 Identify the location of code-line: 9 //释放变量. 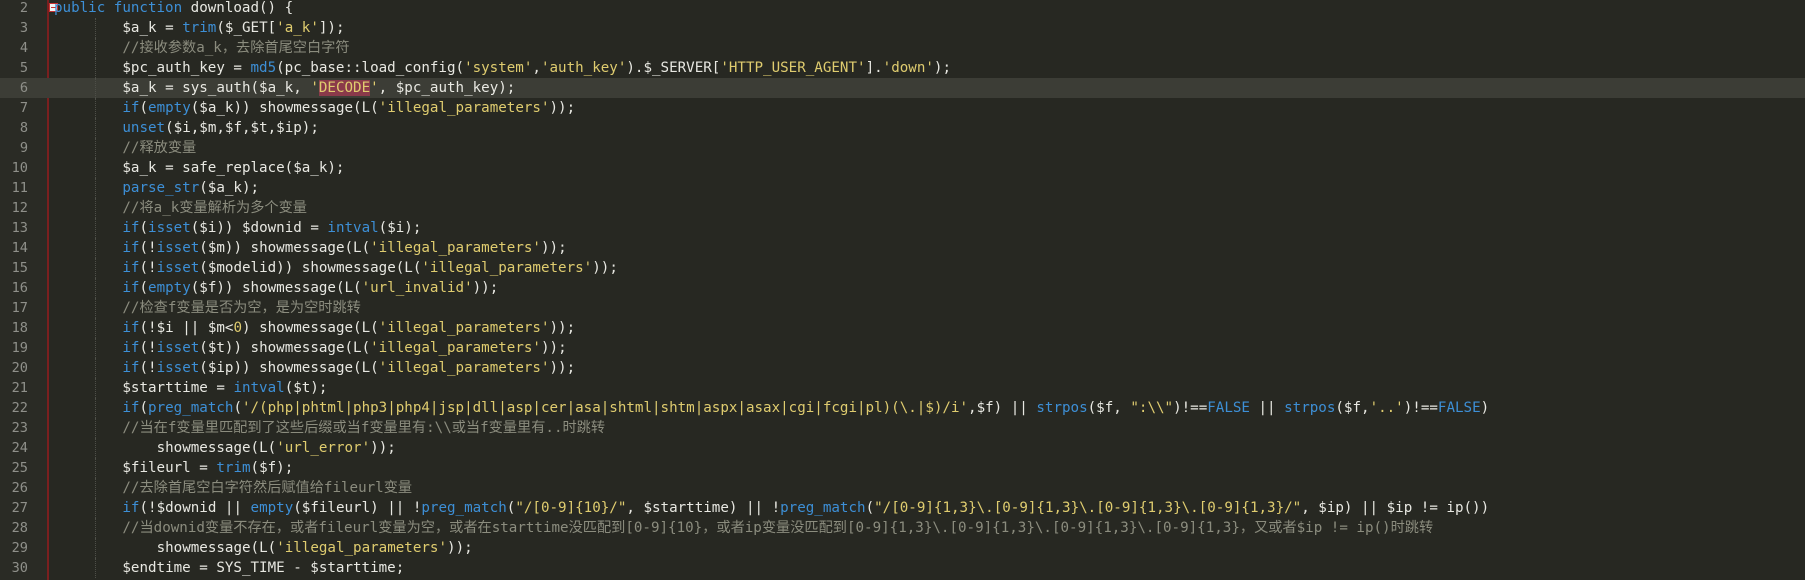
(902, 148).